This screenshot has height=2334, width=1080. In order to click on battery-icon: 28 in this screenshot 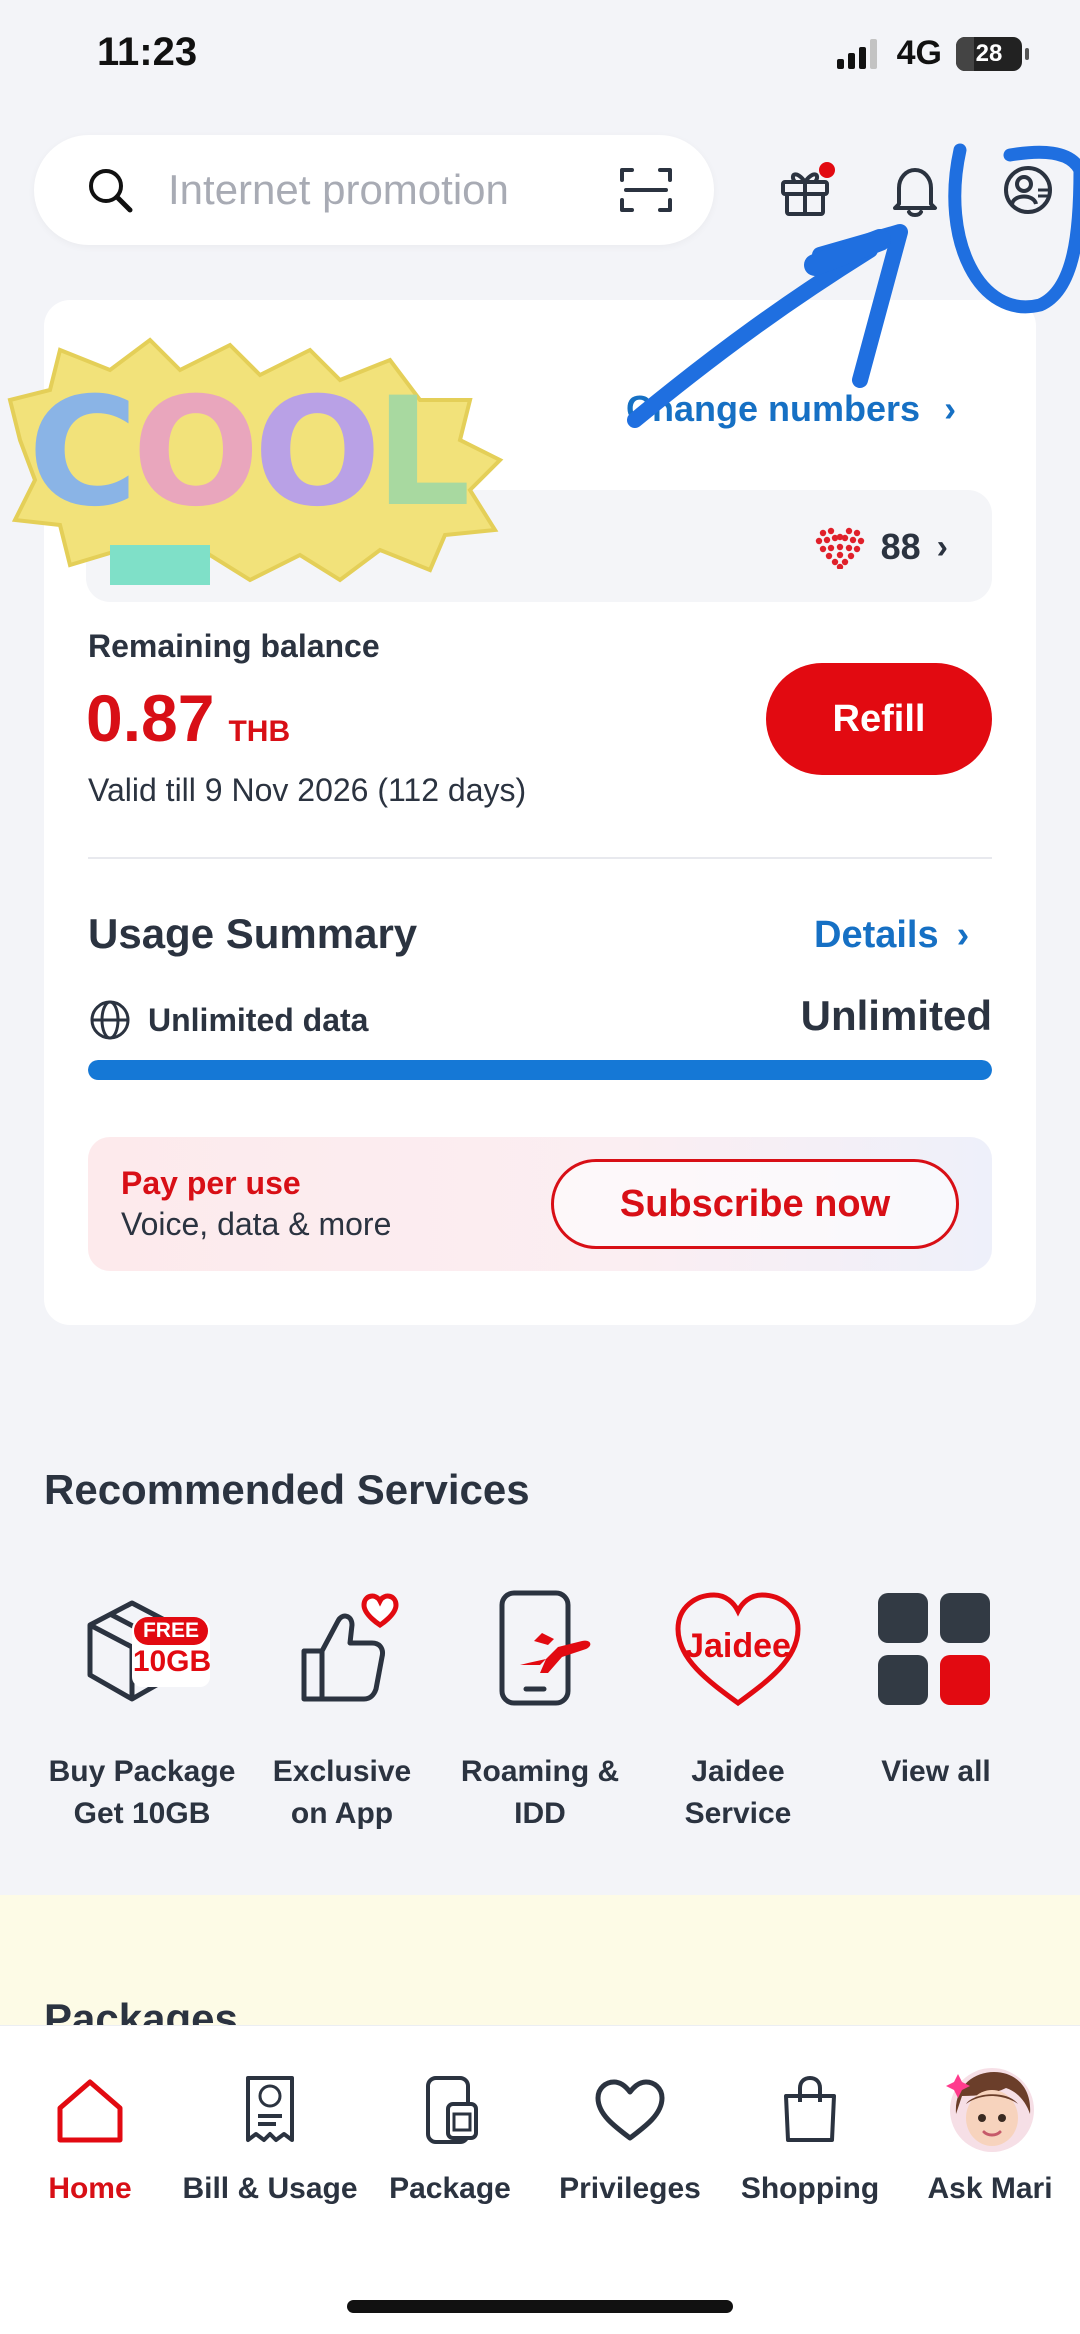, I will do `click(992, 53)`.